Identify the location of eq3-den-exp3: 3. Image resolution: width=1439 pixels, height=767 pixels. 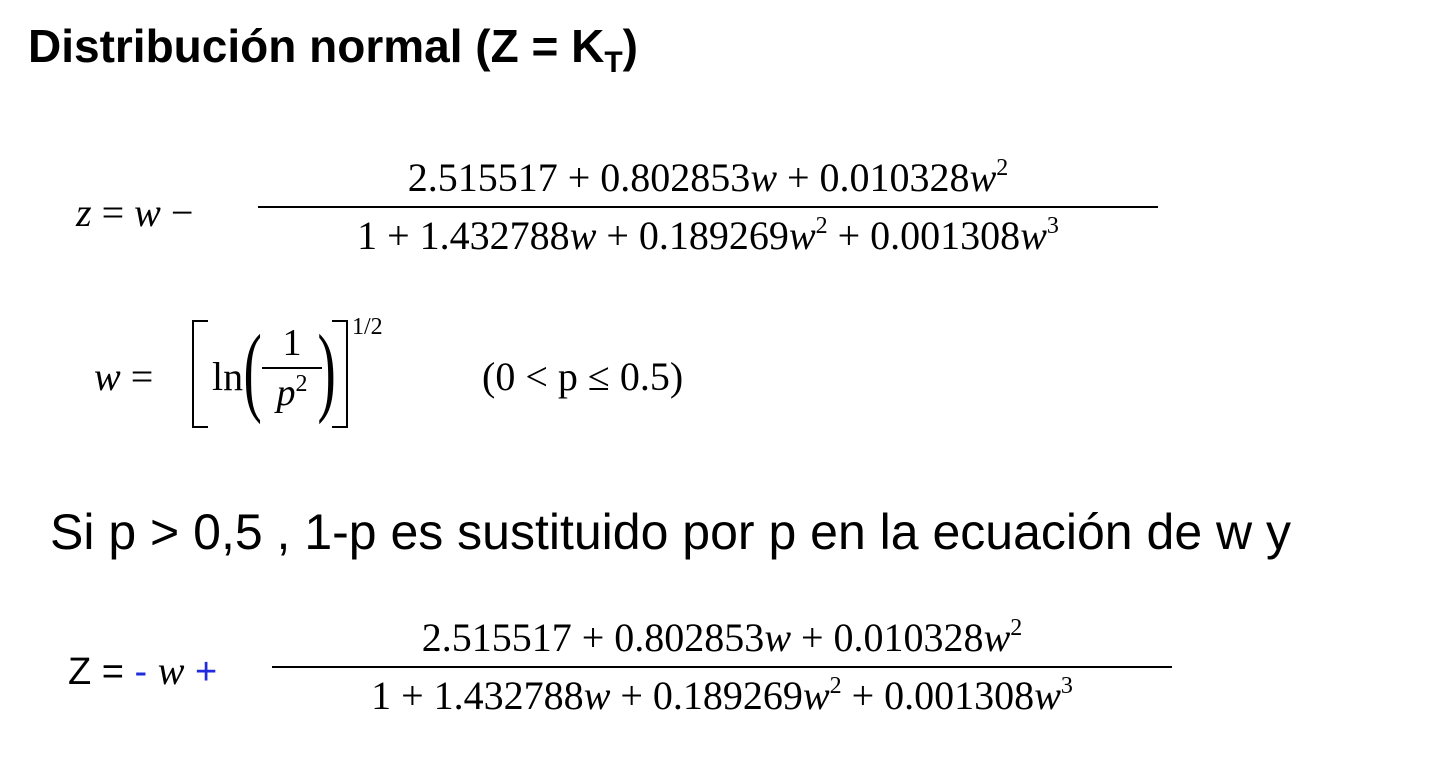
(1066, 686).